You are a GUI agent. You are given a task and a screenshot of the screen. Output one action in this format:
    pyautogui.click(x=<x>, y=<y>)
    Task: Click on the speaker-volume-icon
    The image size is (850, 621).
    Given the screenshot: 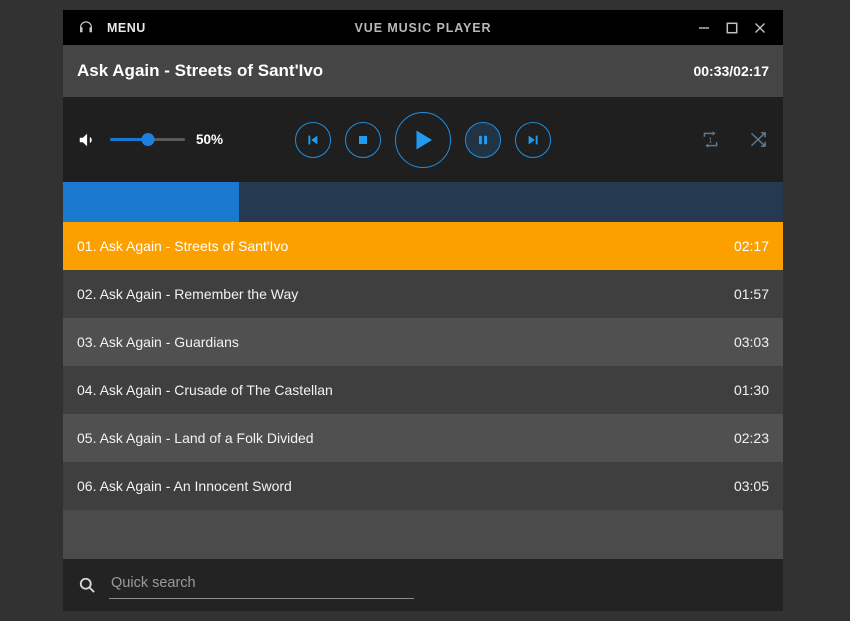 What is the action you would take?
    pyautogui.click(x=88, y=140)
    